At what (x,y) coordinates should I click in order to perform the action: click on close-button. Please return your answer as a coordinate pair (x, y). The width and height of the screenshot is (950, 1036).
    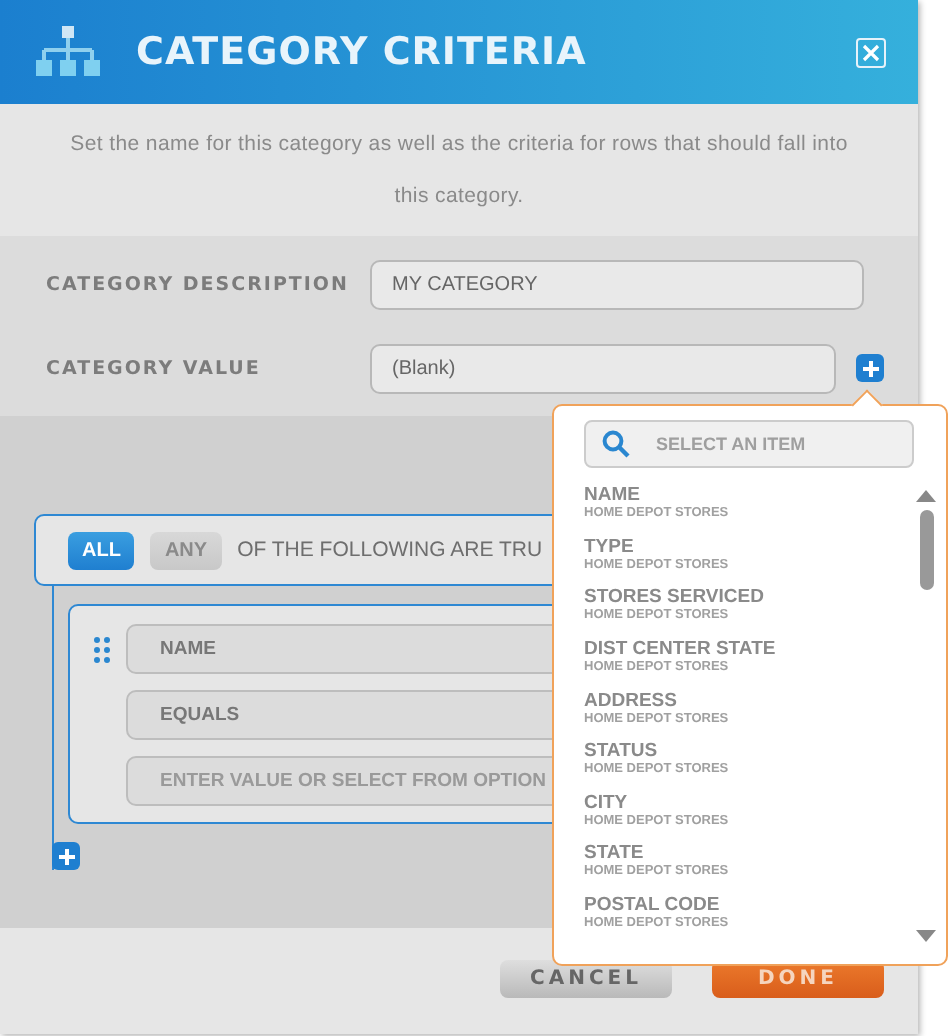
    Looking at the image, I should click on (871, 52).